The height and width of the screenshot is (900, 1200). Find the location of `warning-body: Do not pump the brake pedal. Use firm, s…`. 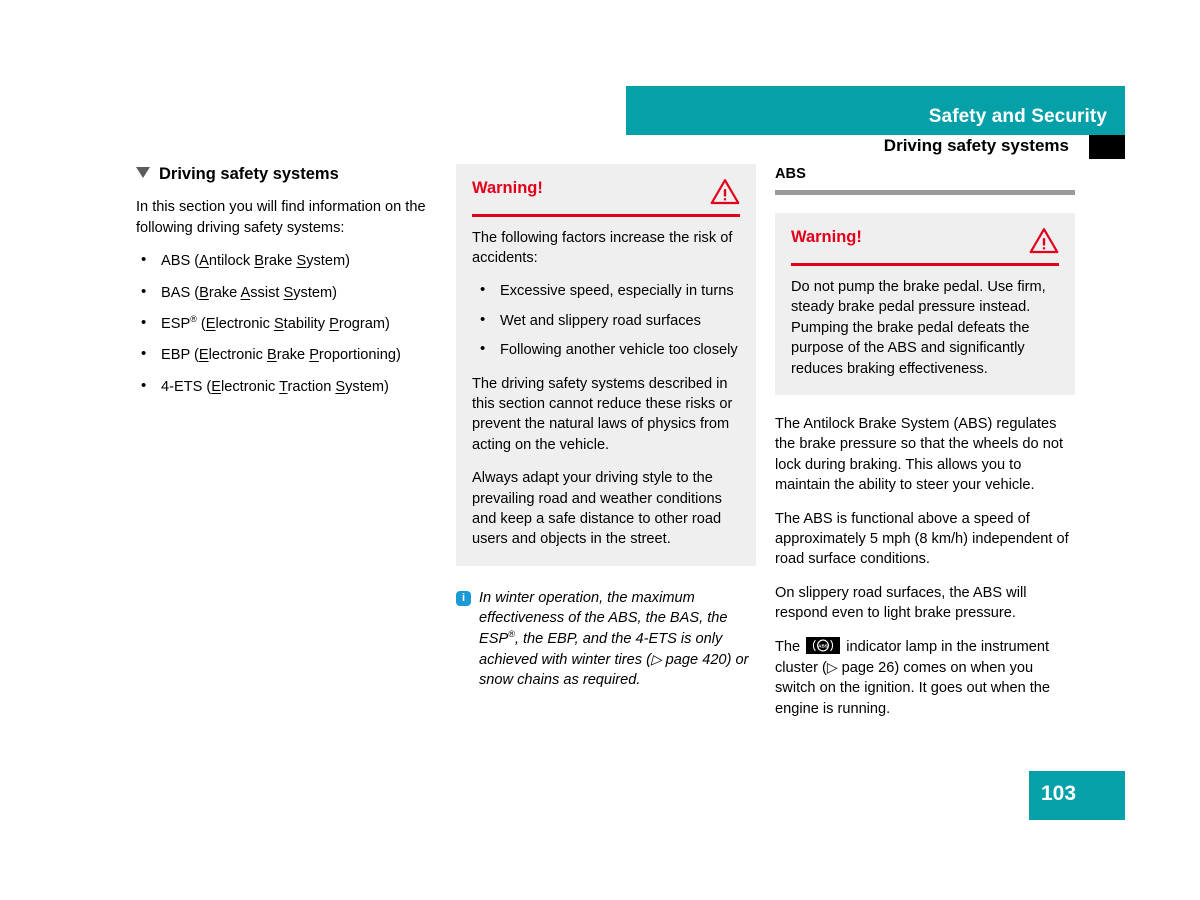

warning-body: Do not pump the brake pedal. Use firm, s… is located at coordinates (925, 328).